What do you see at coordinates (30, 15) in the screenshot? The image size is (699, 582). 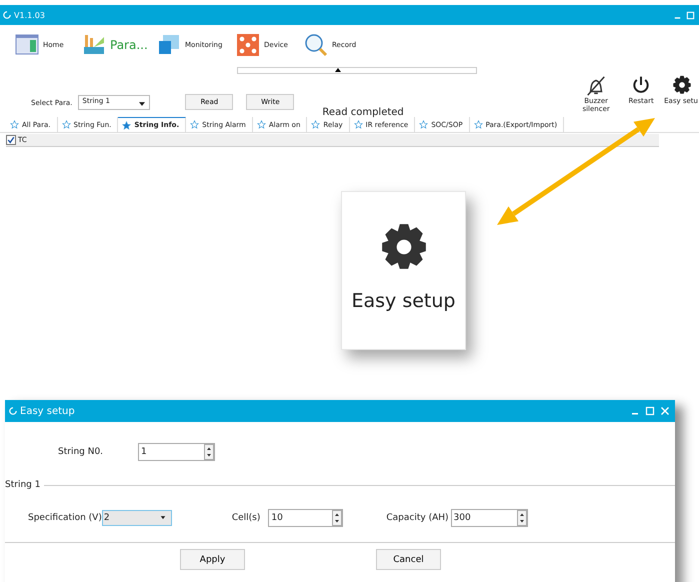 I see `window-title: V1.1.03` at bounding box center [30, 15].